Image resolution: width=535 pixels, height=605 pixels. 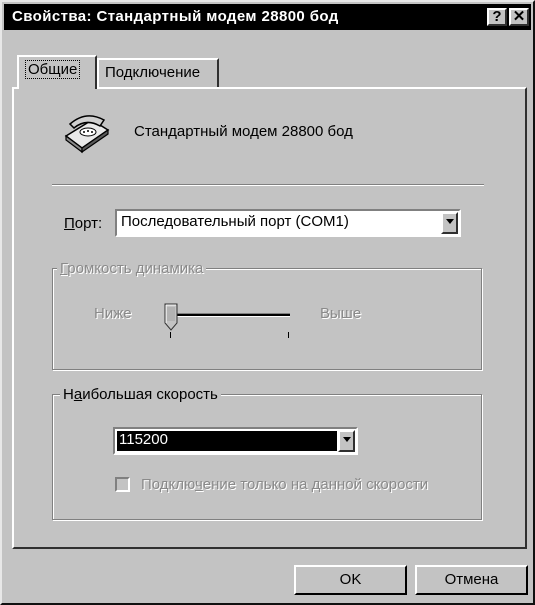 I want to click on speaker-high-label: Выше, so click(x=341, y=313).